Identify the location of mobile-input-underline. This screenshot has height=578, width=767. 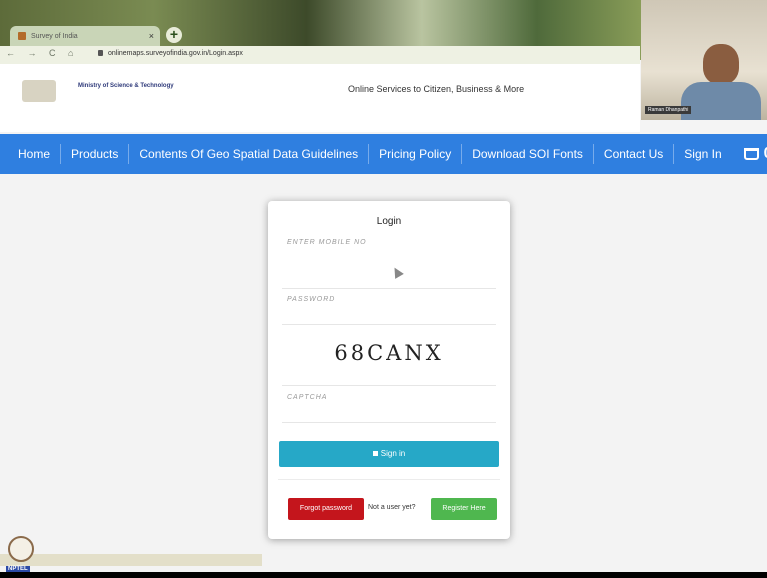
(389, 288).